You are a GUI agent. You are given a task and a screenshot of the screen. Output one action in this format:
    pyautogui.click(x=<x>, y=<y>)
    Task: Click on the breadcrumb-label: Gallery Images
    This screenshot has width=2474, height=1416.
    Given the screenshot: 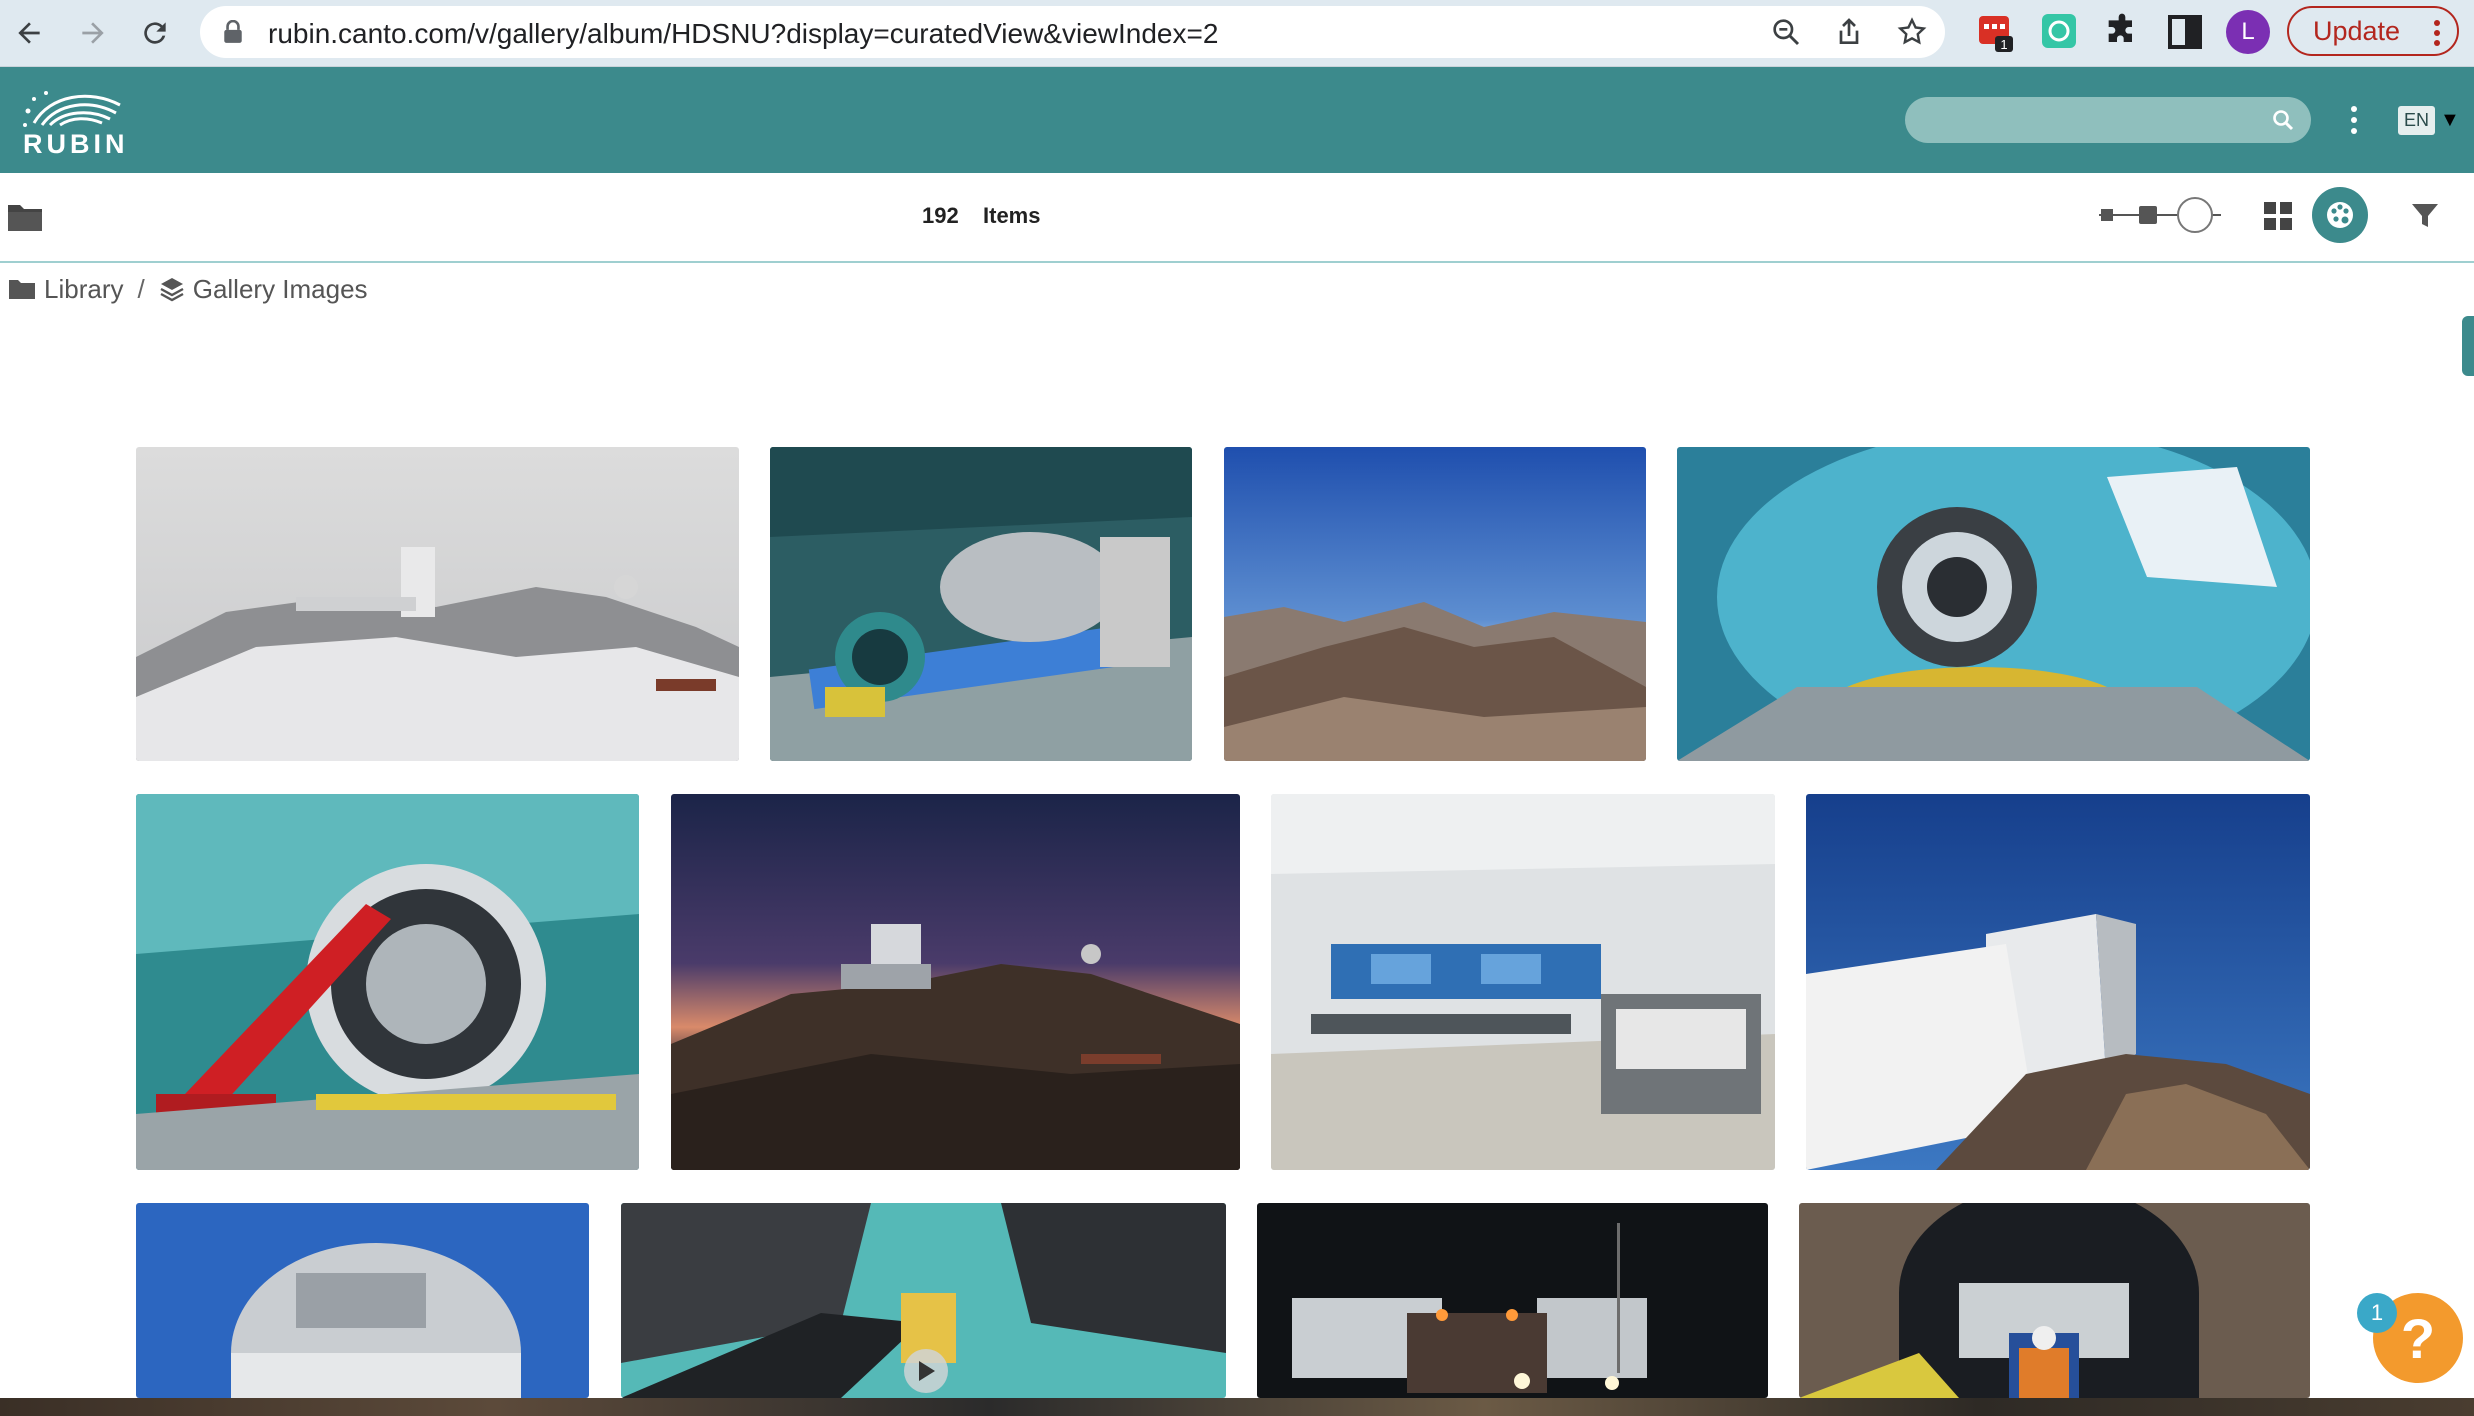 What is the action you would take?
    pyautogui.click(x=280, y=288)
    